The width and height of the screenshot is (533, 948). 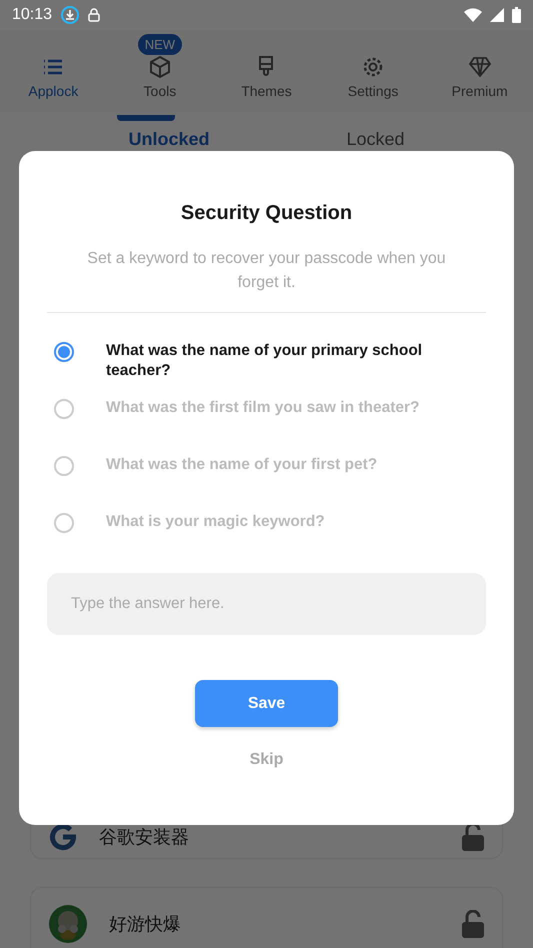 What do you see at coordinates (160, 44) in the screenshot?
I see `new-badge: NEW` at bounding box center [160, 44].